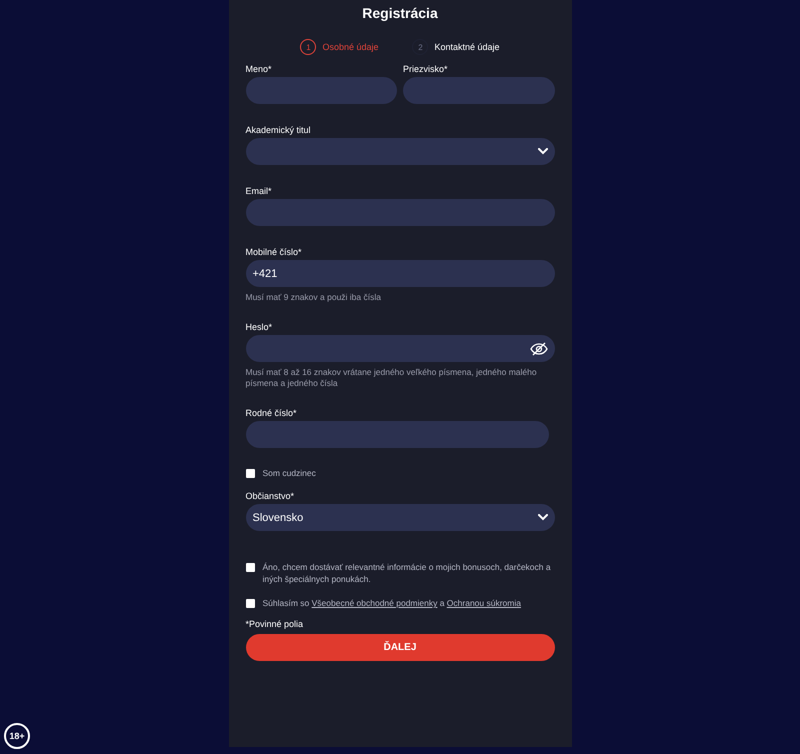  I want to click on field-hint: Musí mať 9 znakov a použi iba čísla, so click(314, 297).